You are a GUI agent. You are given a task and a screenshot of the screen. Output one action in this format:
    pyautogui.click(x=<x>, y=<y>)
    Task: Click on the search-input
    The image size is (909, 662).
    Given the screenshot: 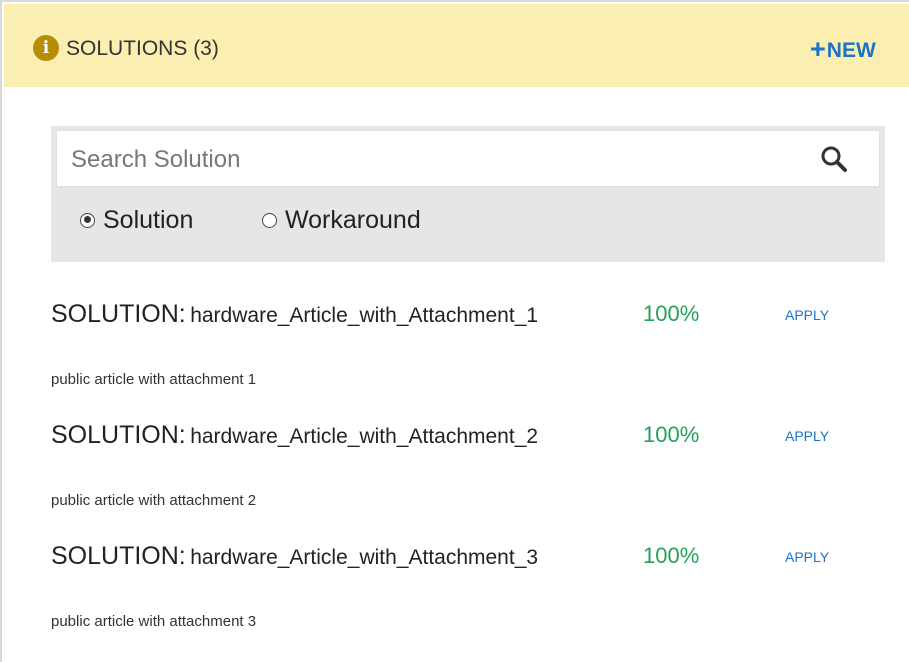 What is the action you would take?
    pyautogui.click(x=421, y=160)
    